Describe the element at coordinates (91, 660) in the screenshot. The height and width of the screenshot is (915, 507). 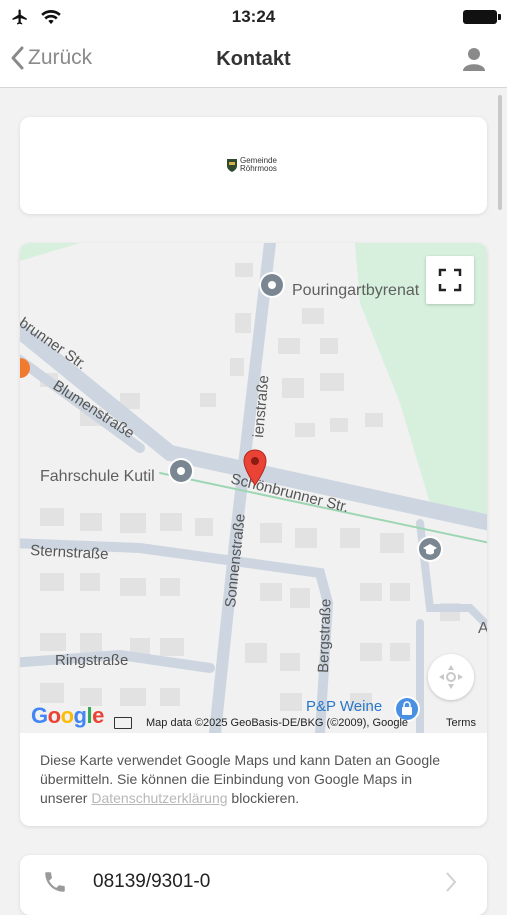
I see `street-label-ring: Ringstraße` at that location.